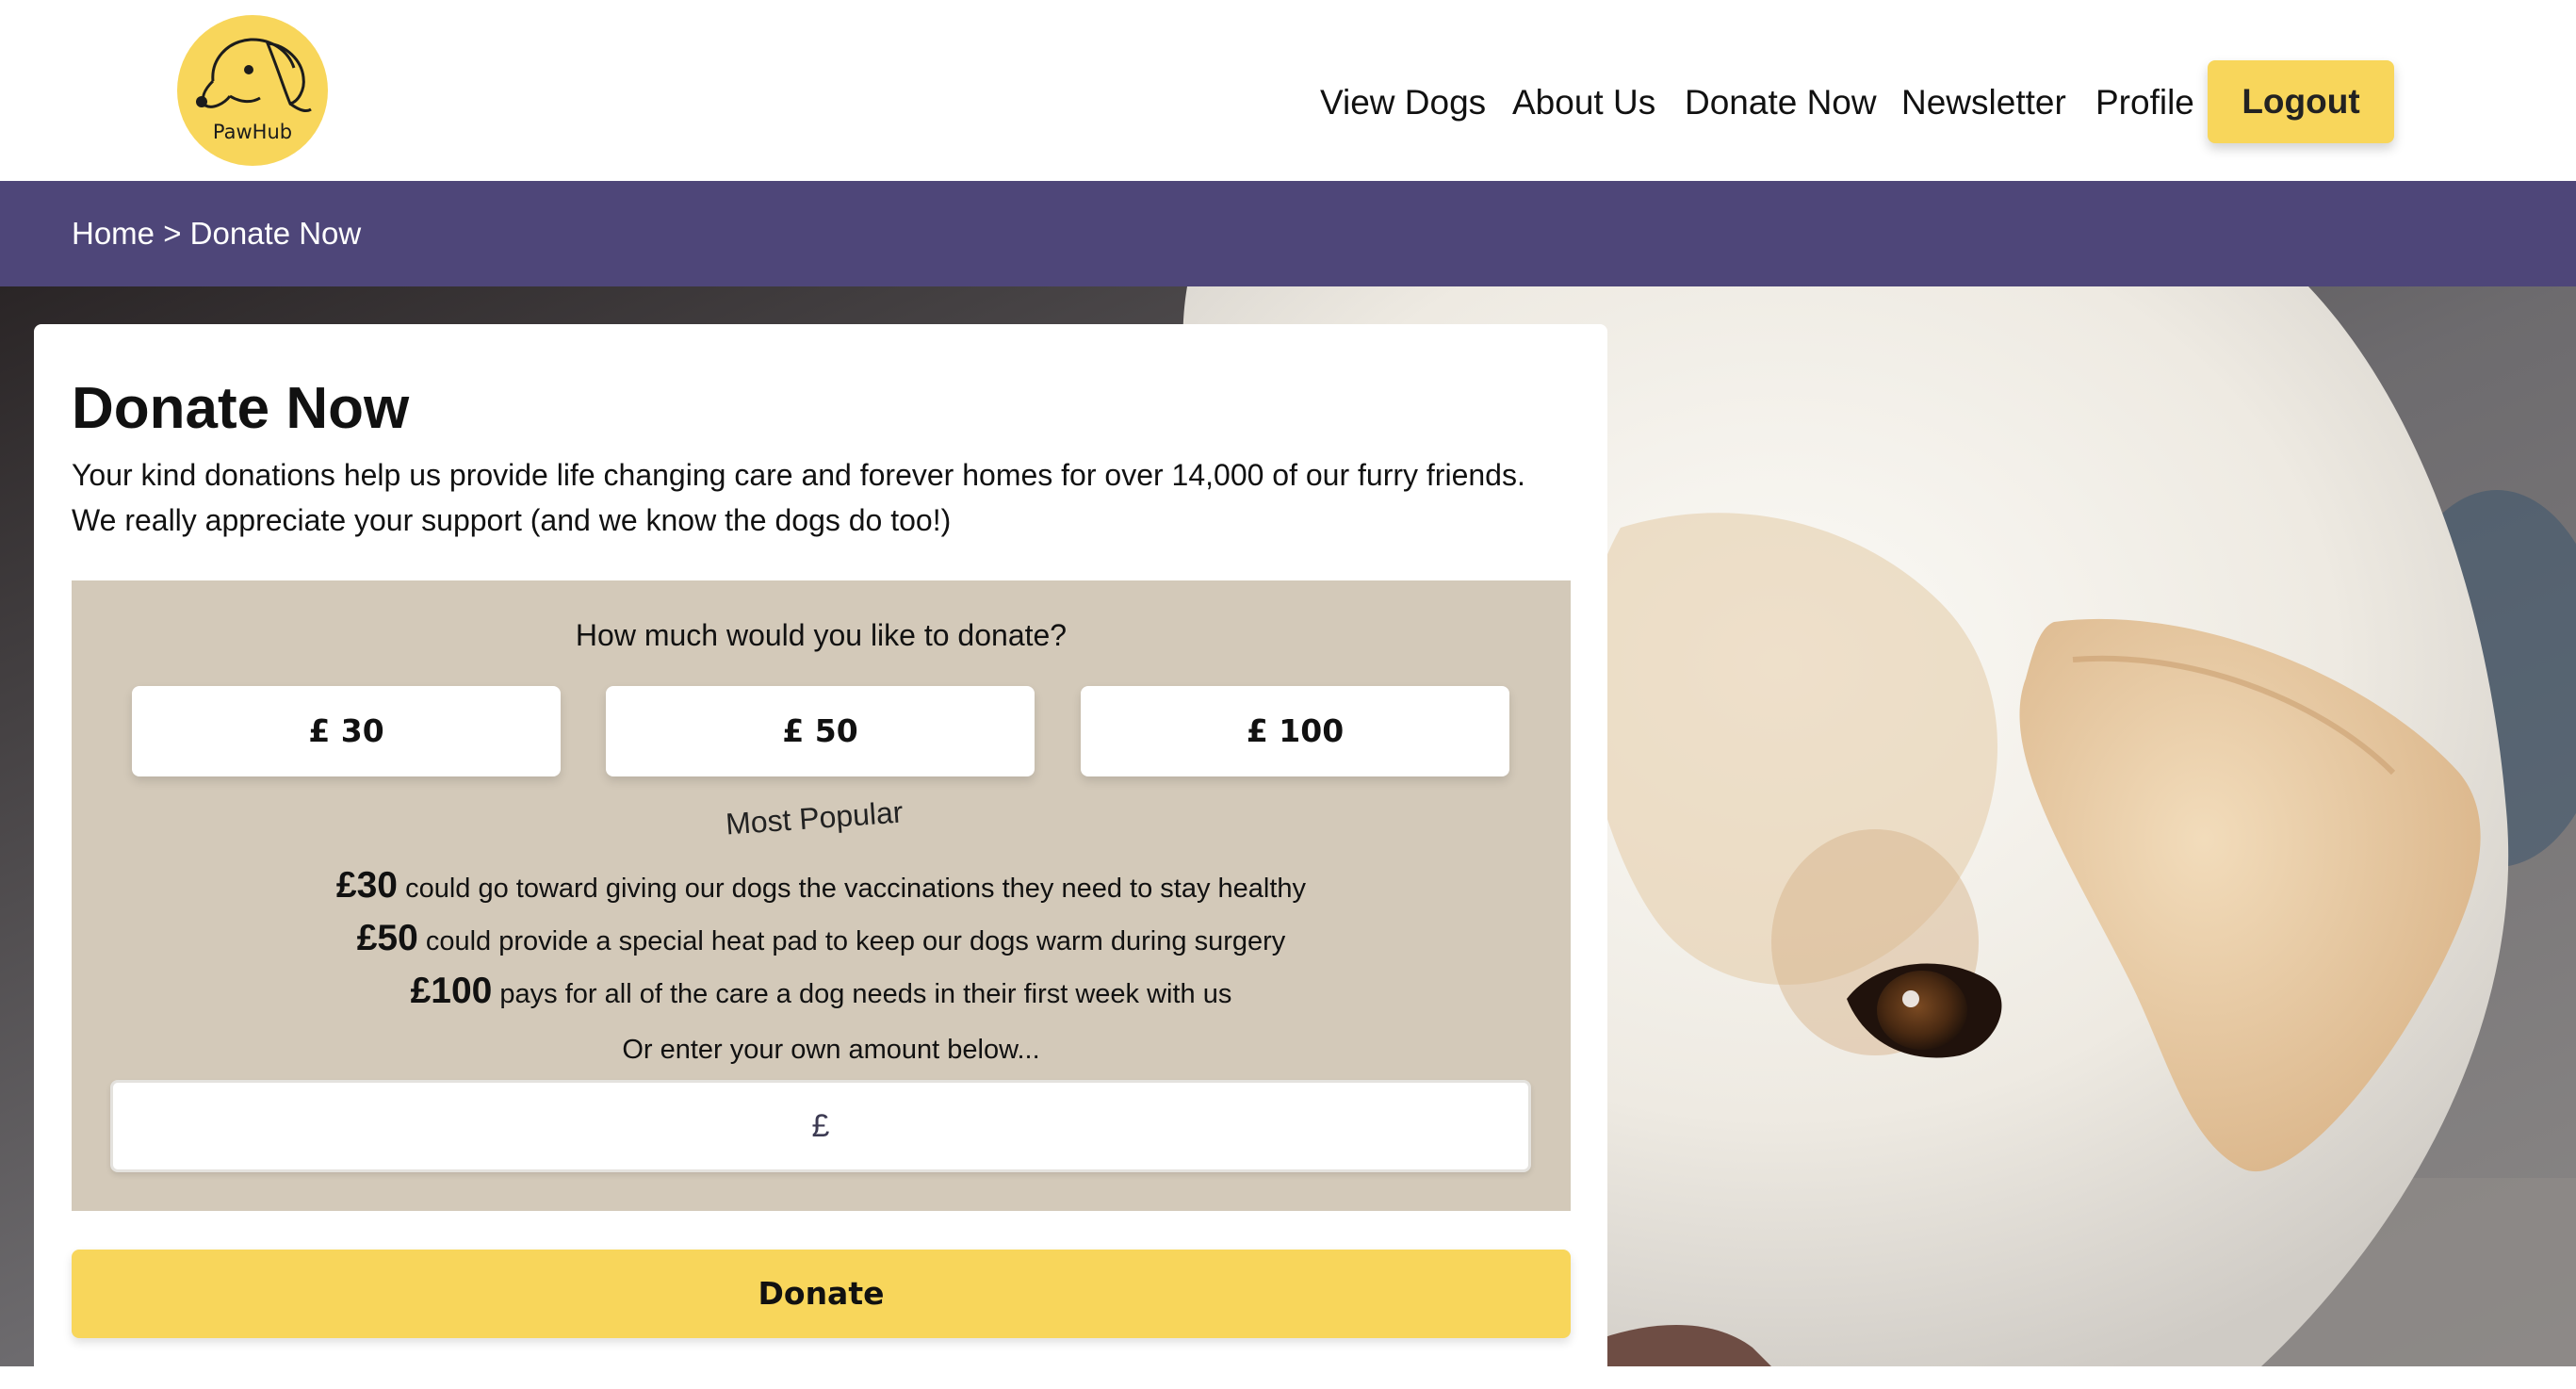 This screenshot has width=2576, height=1389. What do you see at coordinates (346, 731) in the screenshot?
I see `amount-30-button: £ 30` at bounding box center [346, 731].